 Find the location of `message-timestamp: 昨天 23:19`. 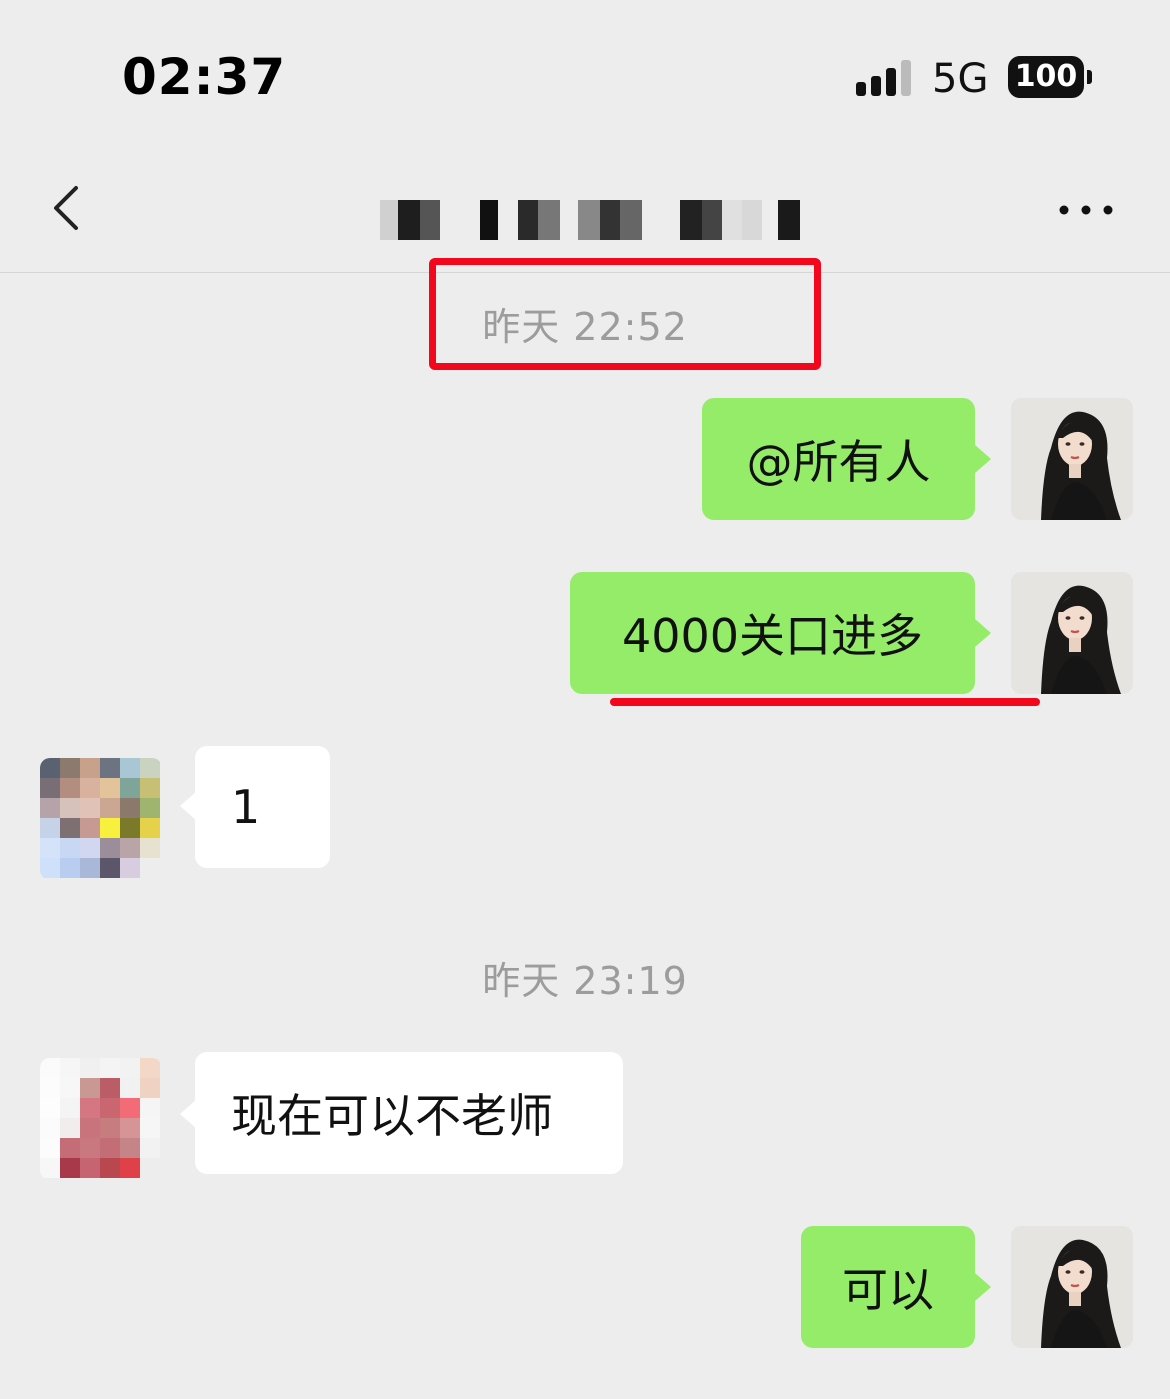

message-timestamp: 昨天 23:19 is located at coordinates (585, 981).